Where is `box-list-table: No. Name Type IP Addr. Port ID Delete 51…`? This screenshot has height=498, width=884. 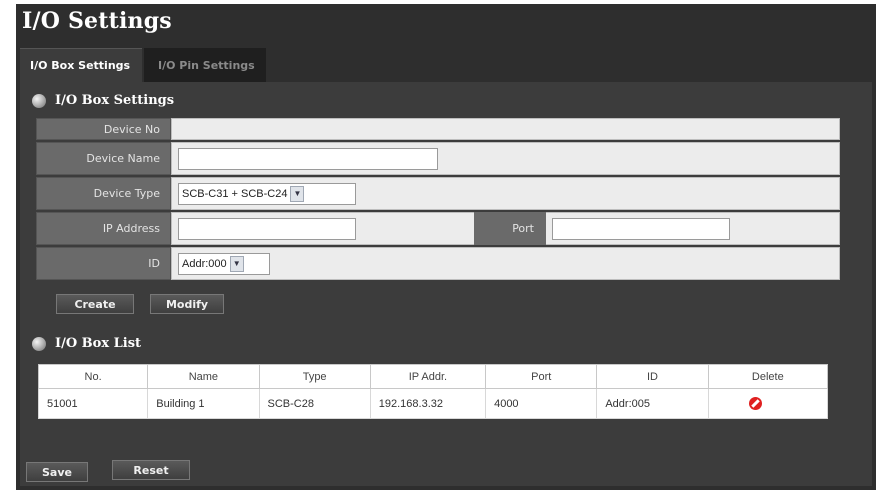
box-list-table: No. Name Type IP Addr. Port ID Delete 51… is located at coordinates (433, 391).